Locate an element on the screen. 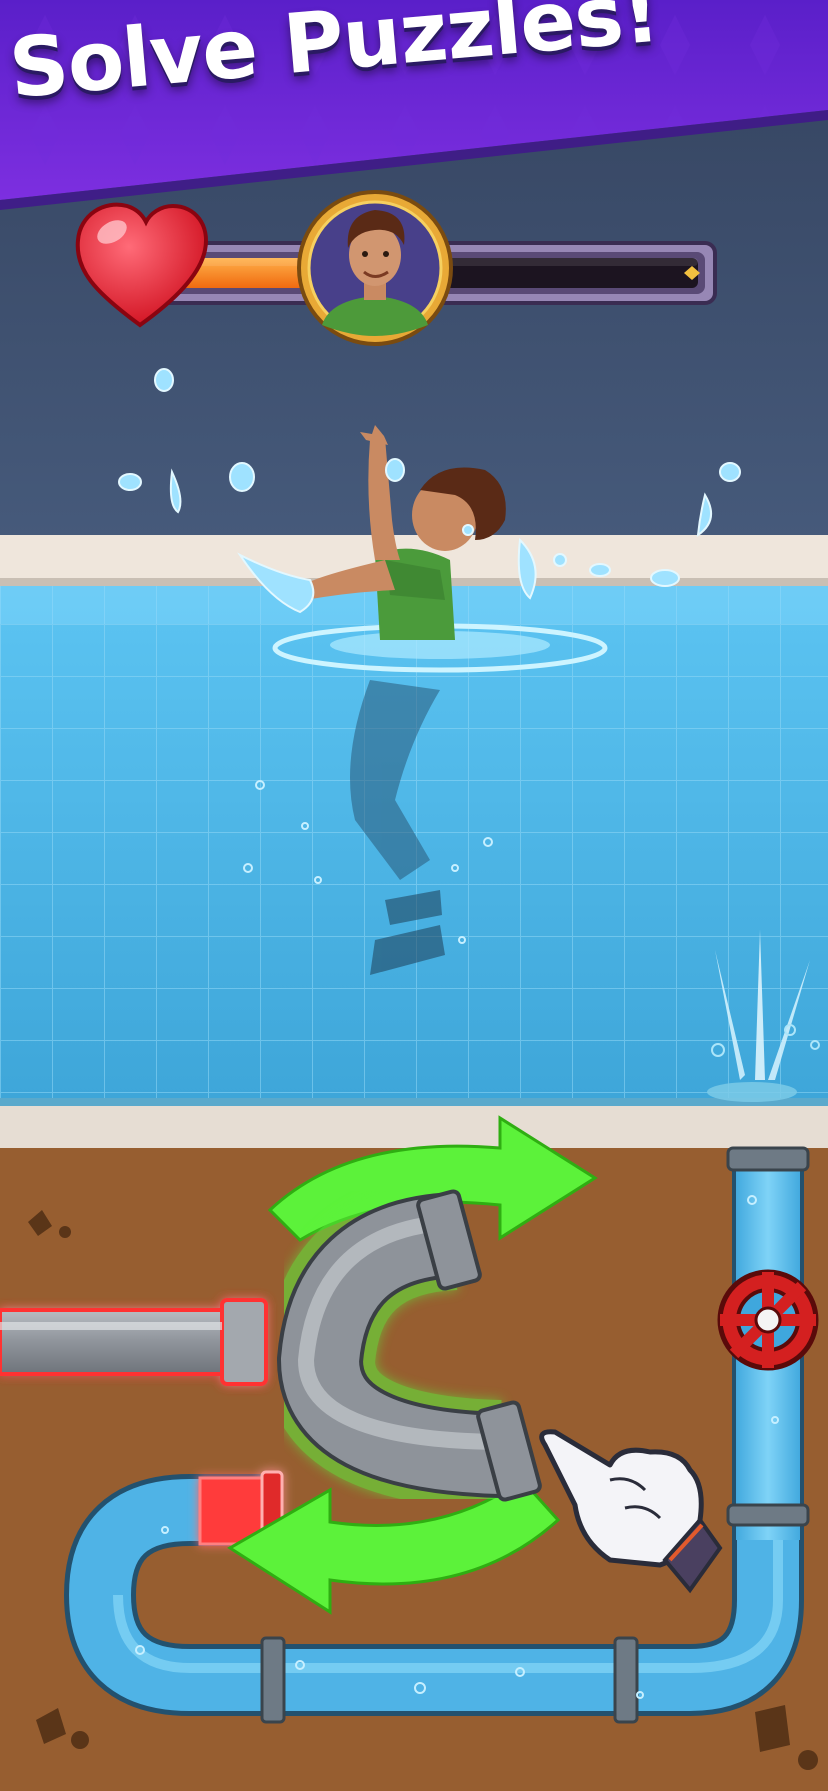 The width and height of the screenshot is (828, 1791). character-portrait is located at coordinates (375, 268).